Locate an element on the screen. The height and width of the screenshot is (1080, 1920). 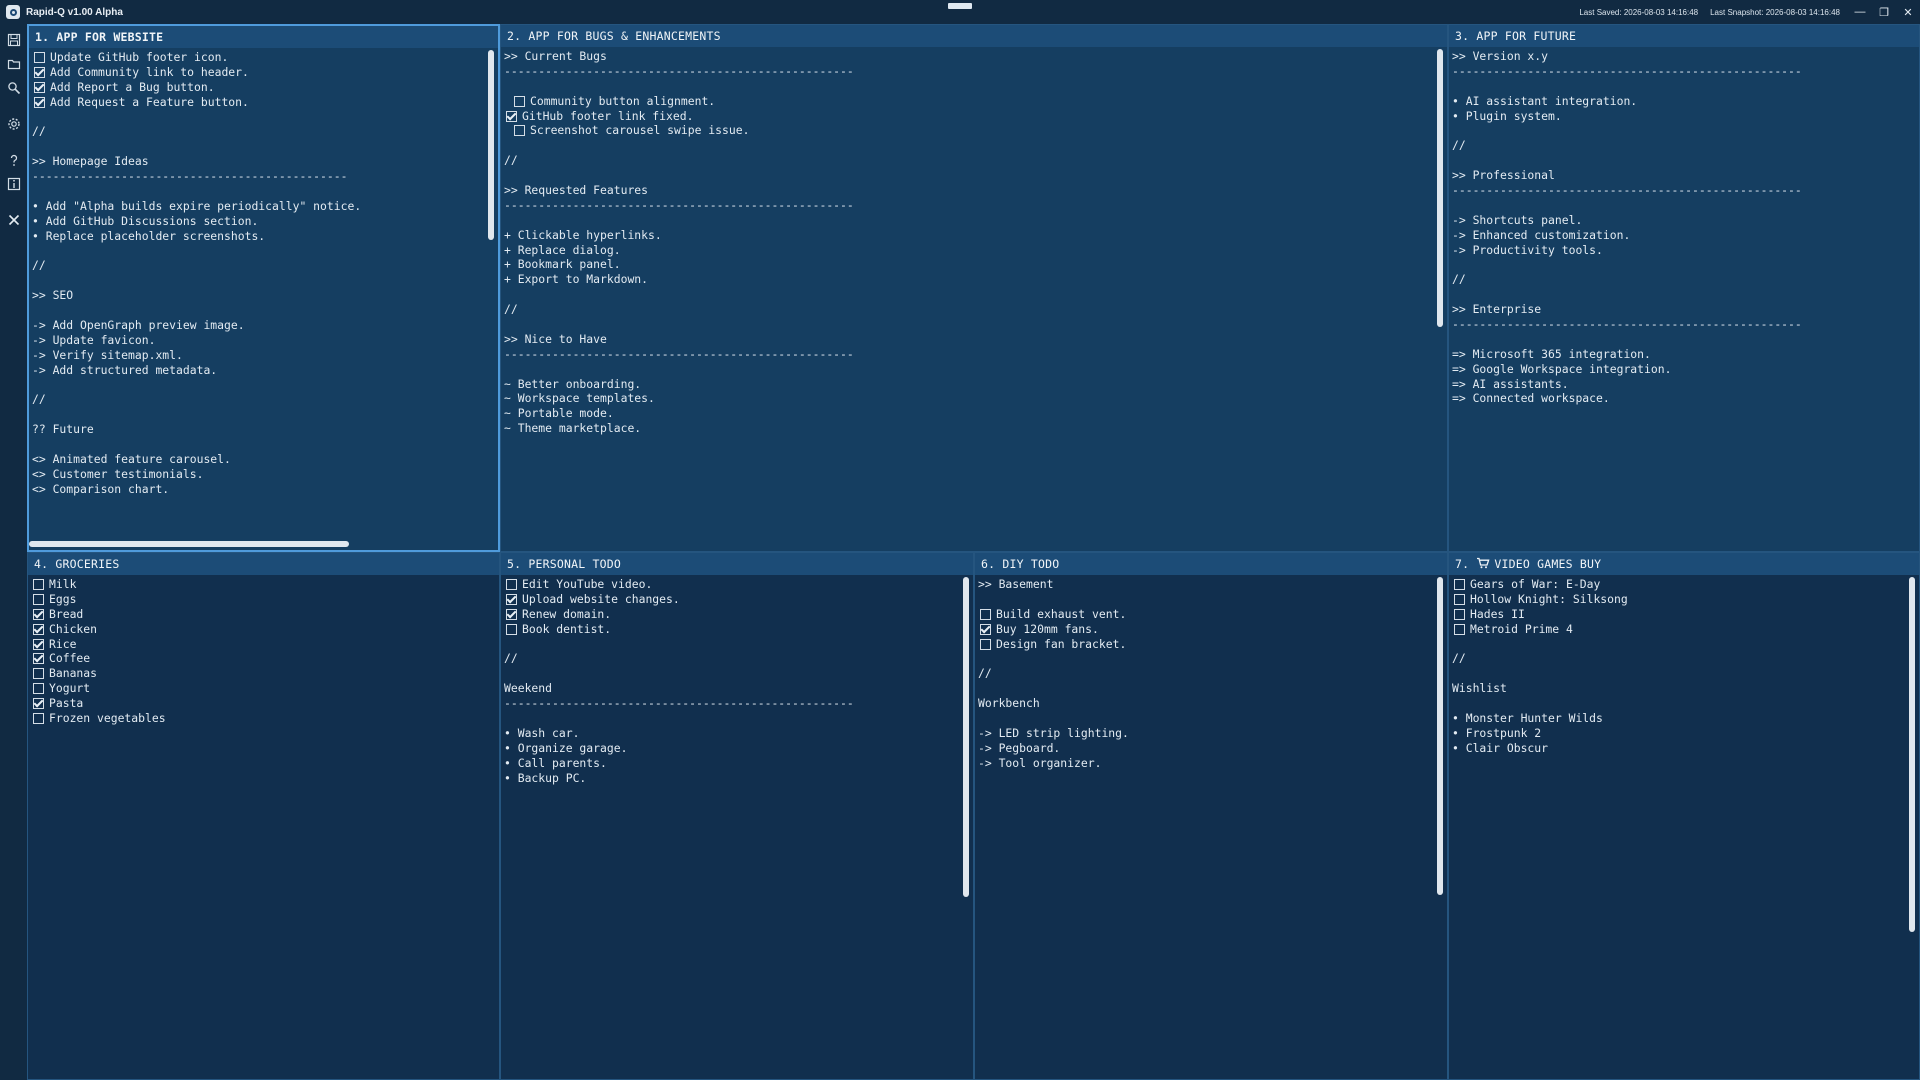
line-text: • Call parents. is located at coordinates (555, 762).